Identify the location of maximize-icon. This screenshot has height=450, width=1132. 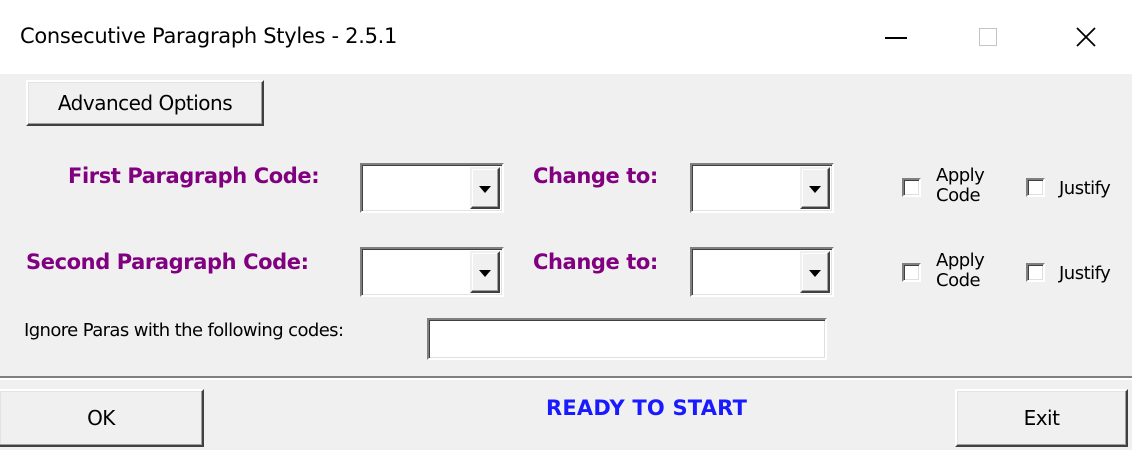
(988, 37).